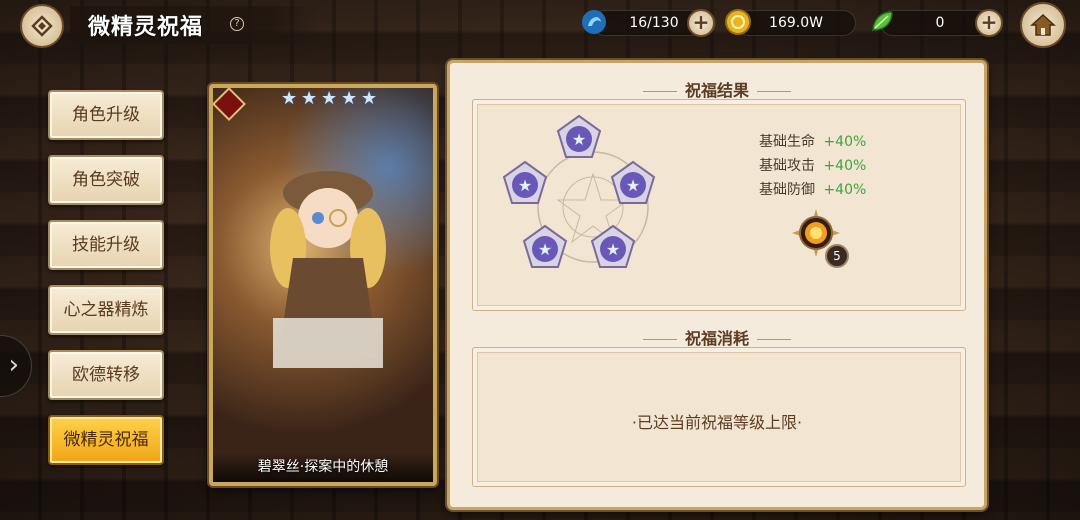  I want to click on help-icon: ?, so click(237, 24).